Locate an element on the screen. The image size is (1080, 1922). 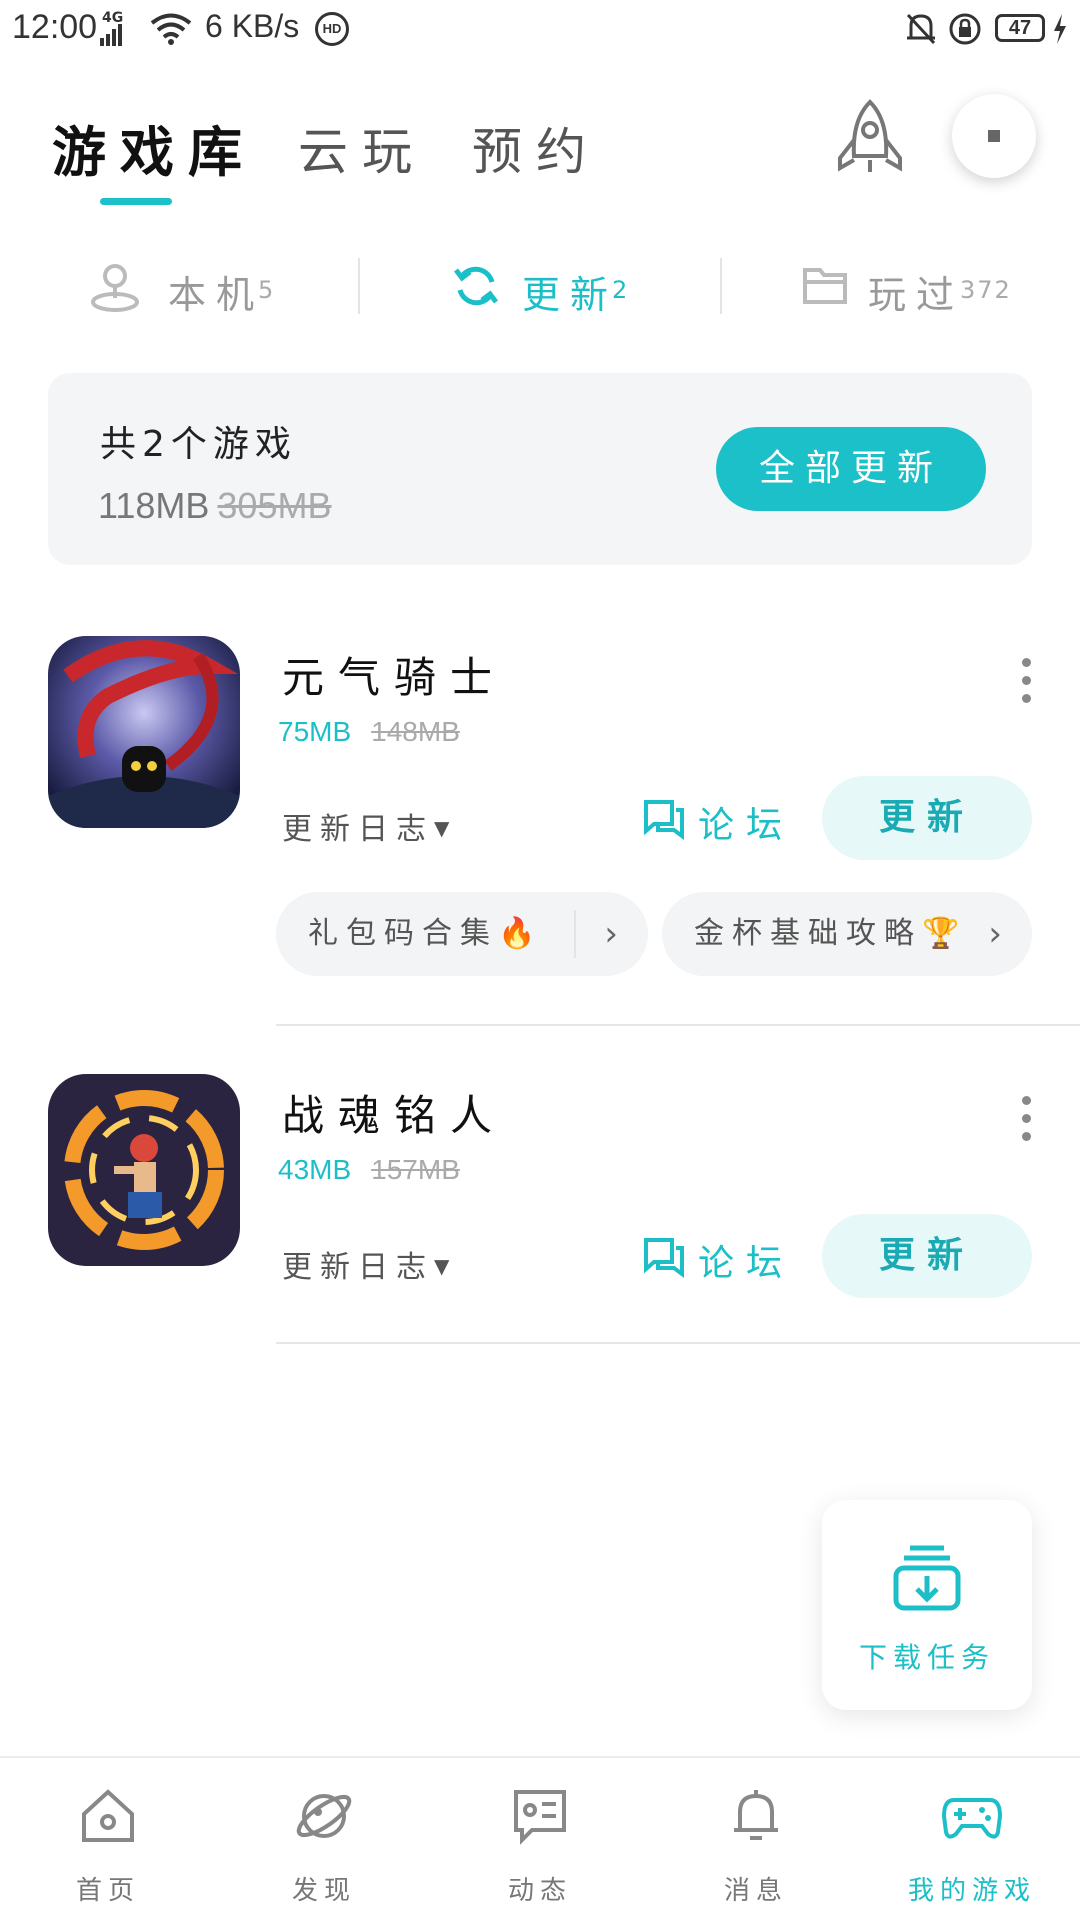
refresh-icon is located at coordinates (476, 286).